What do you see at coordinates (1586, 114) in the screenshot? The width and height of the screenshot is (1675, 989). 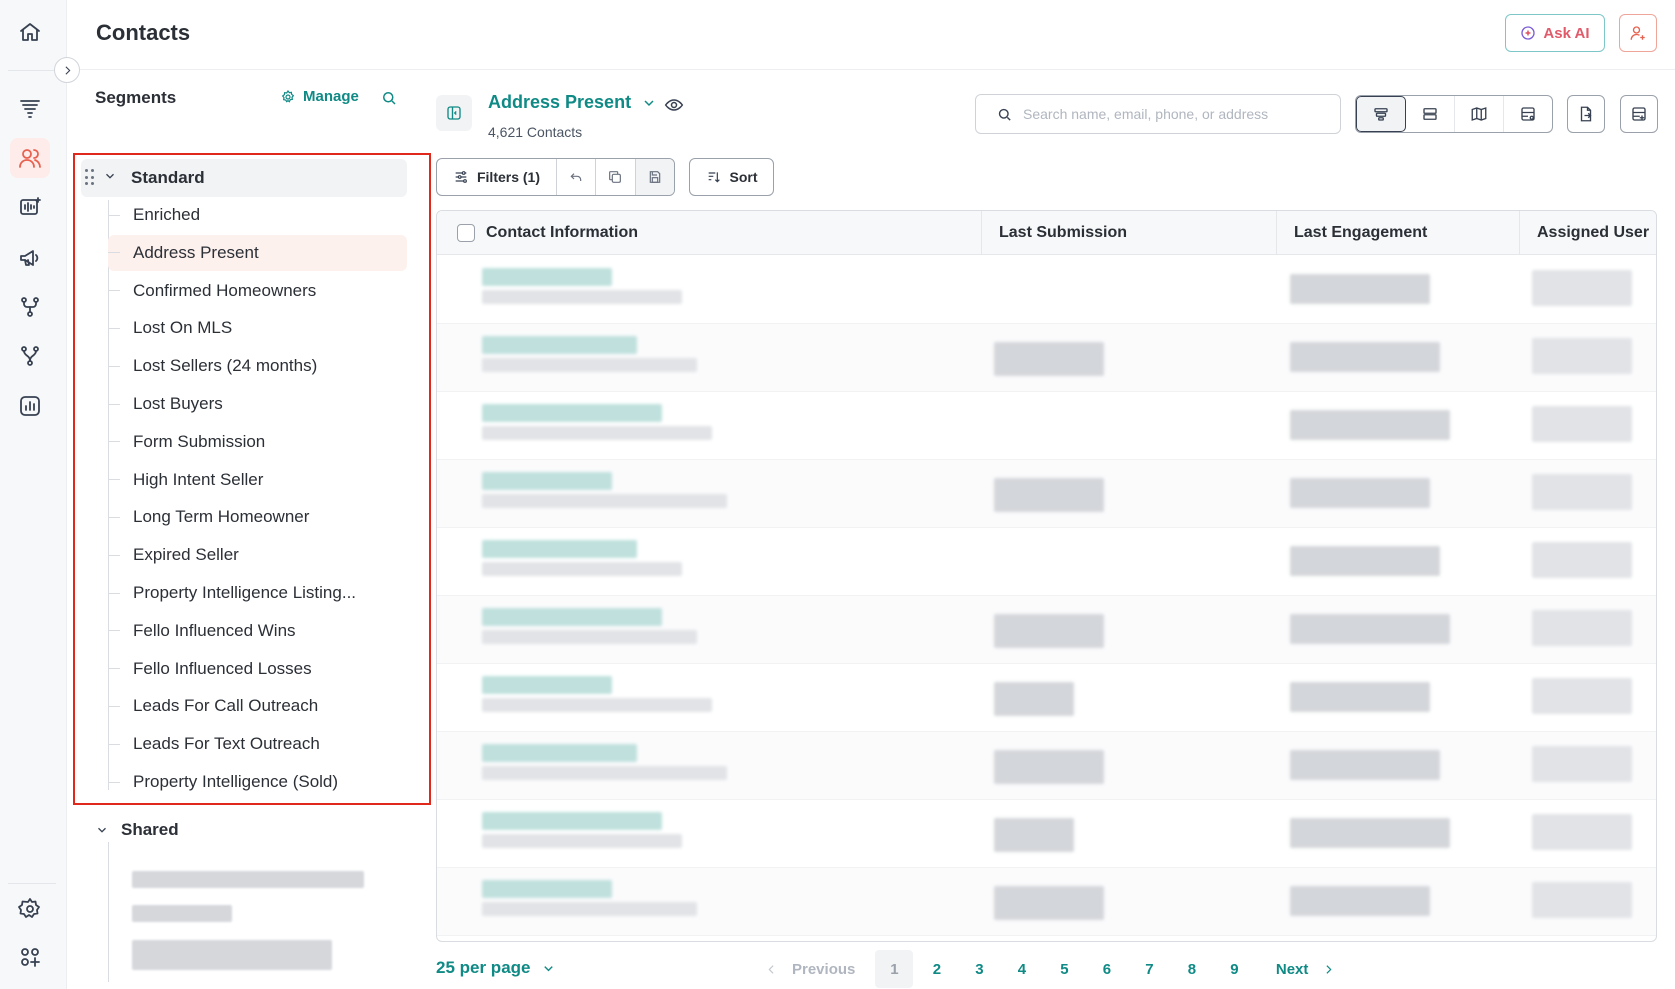 I see `export-button` at bounding box center [1586, 114].